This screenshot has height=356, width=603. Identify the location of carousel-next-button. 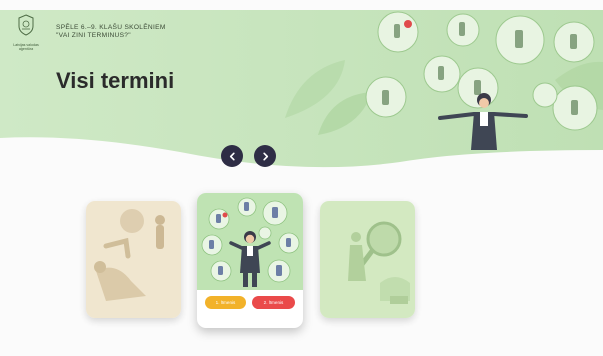
(265, 156).